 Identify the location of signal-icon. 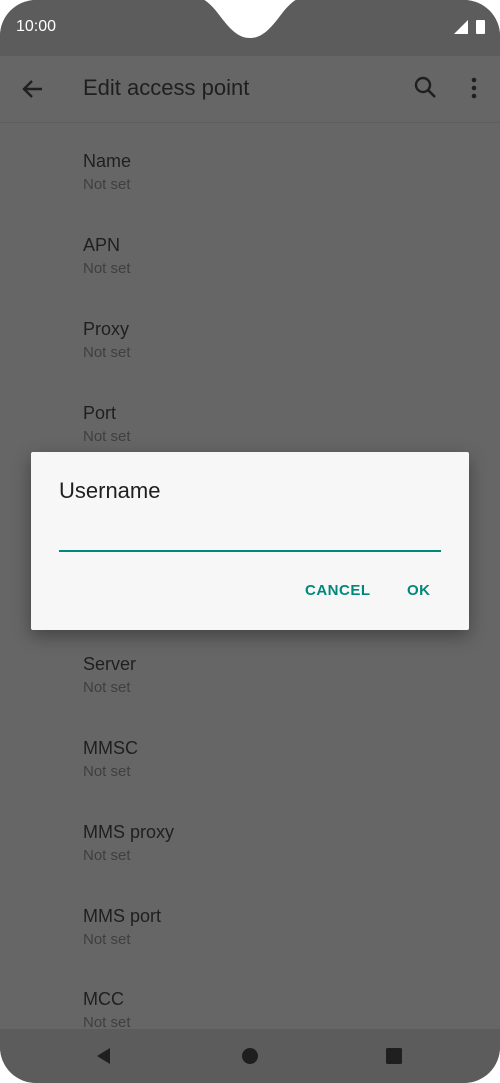
(461, 27).